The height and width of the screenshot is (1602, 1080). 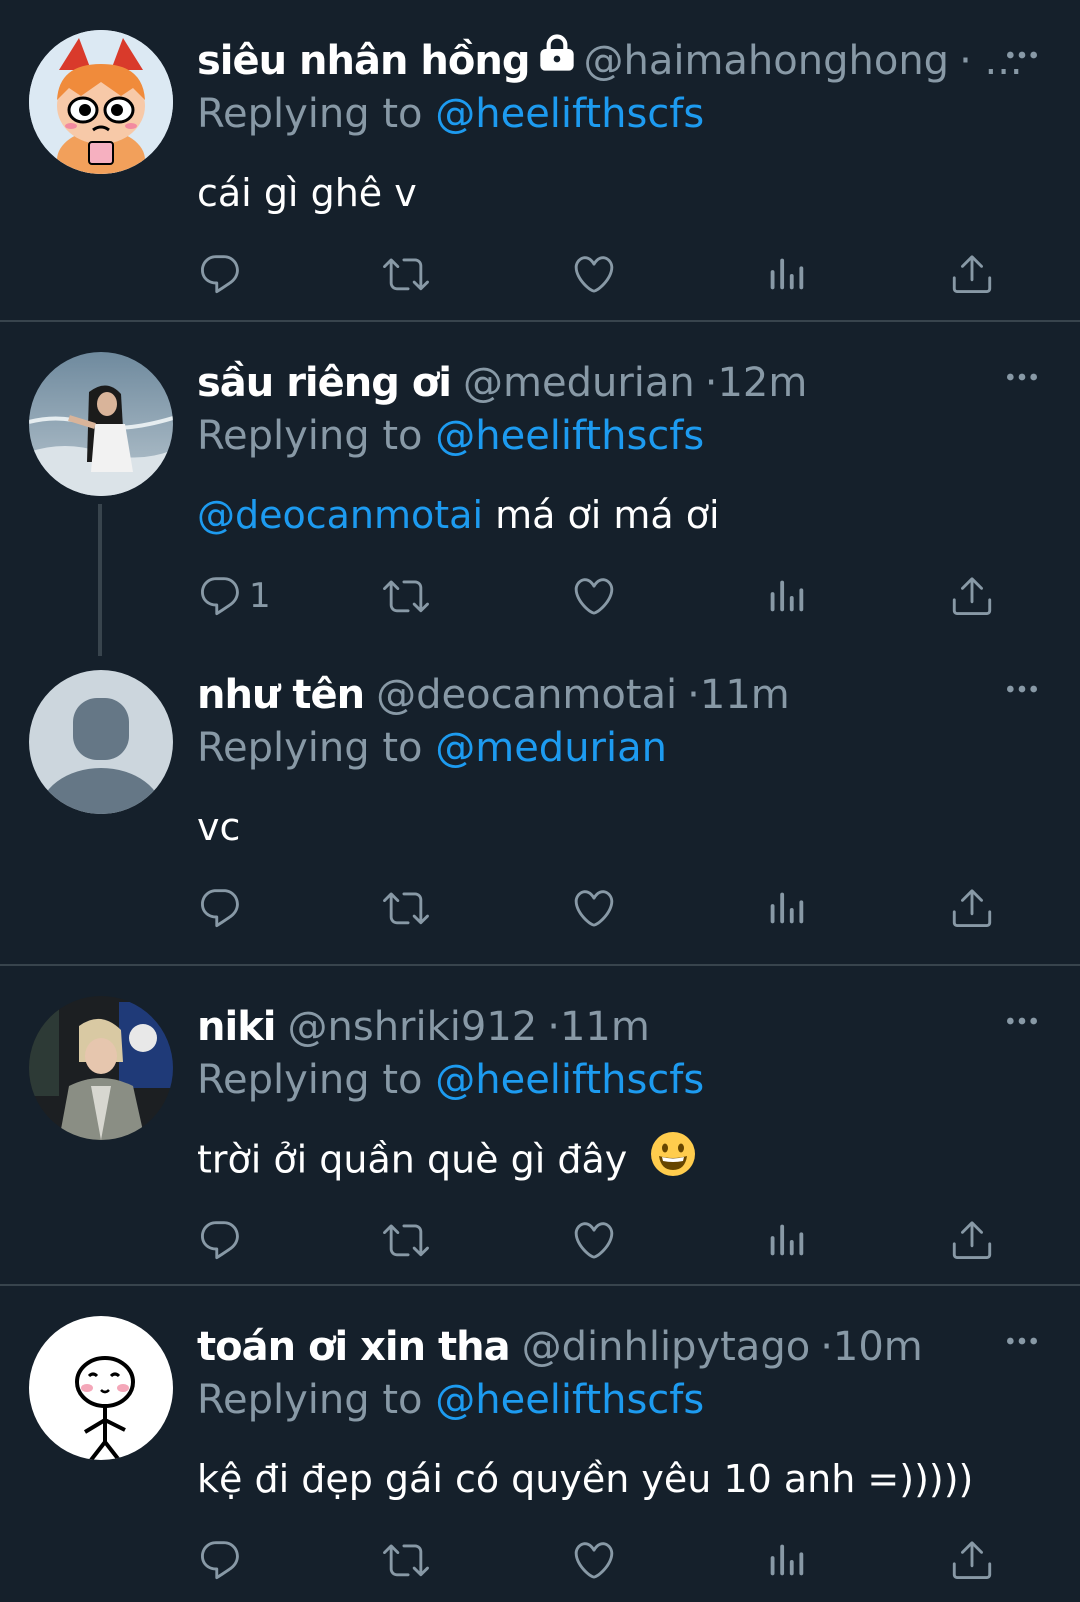 What do you see at coordinates (354, 1347) in the screenshot?
I see `display-name: toán ơi xin tha` at bounding box center [354, 1347].